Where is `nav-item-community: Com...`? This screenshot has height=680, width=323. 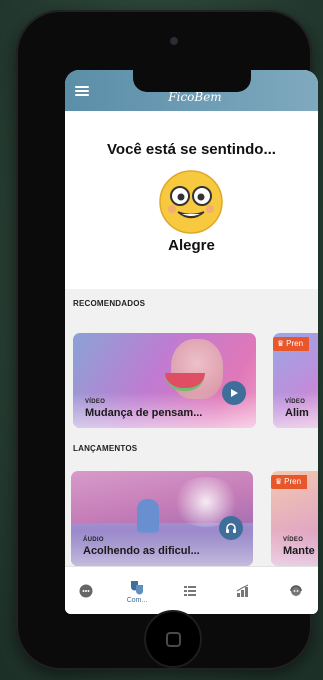 nav-item-community: Com... is located at coordinates (137, 590).